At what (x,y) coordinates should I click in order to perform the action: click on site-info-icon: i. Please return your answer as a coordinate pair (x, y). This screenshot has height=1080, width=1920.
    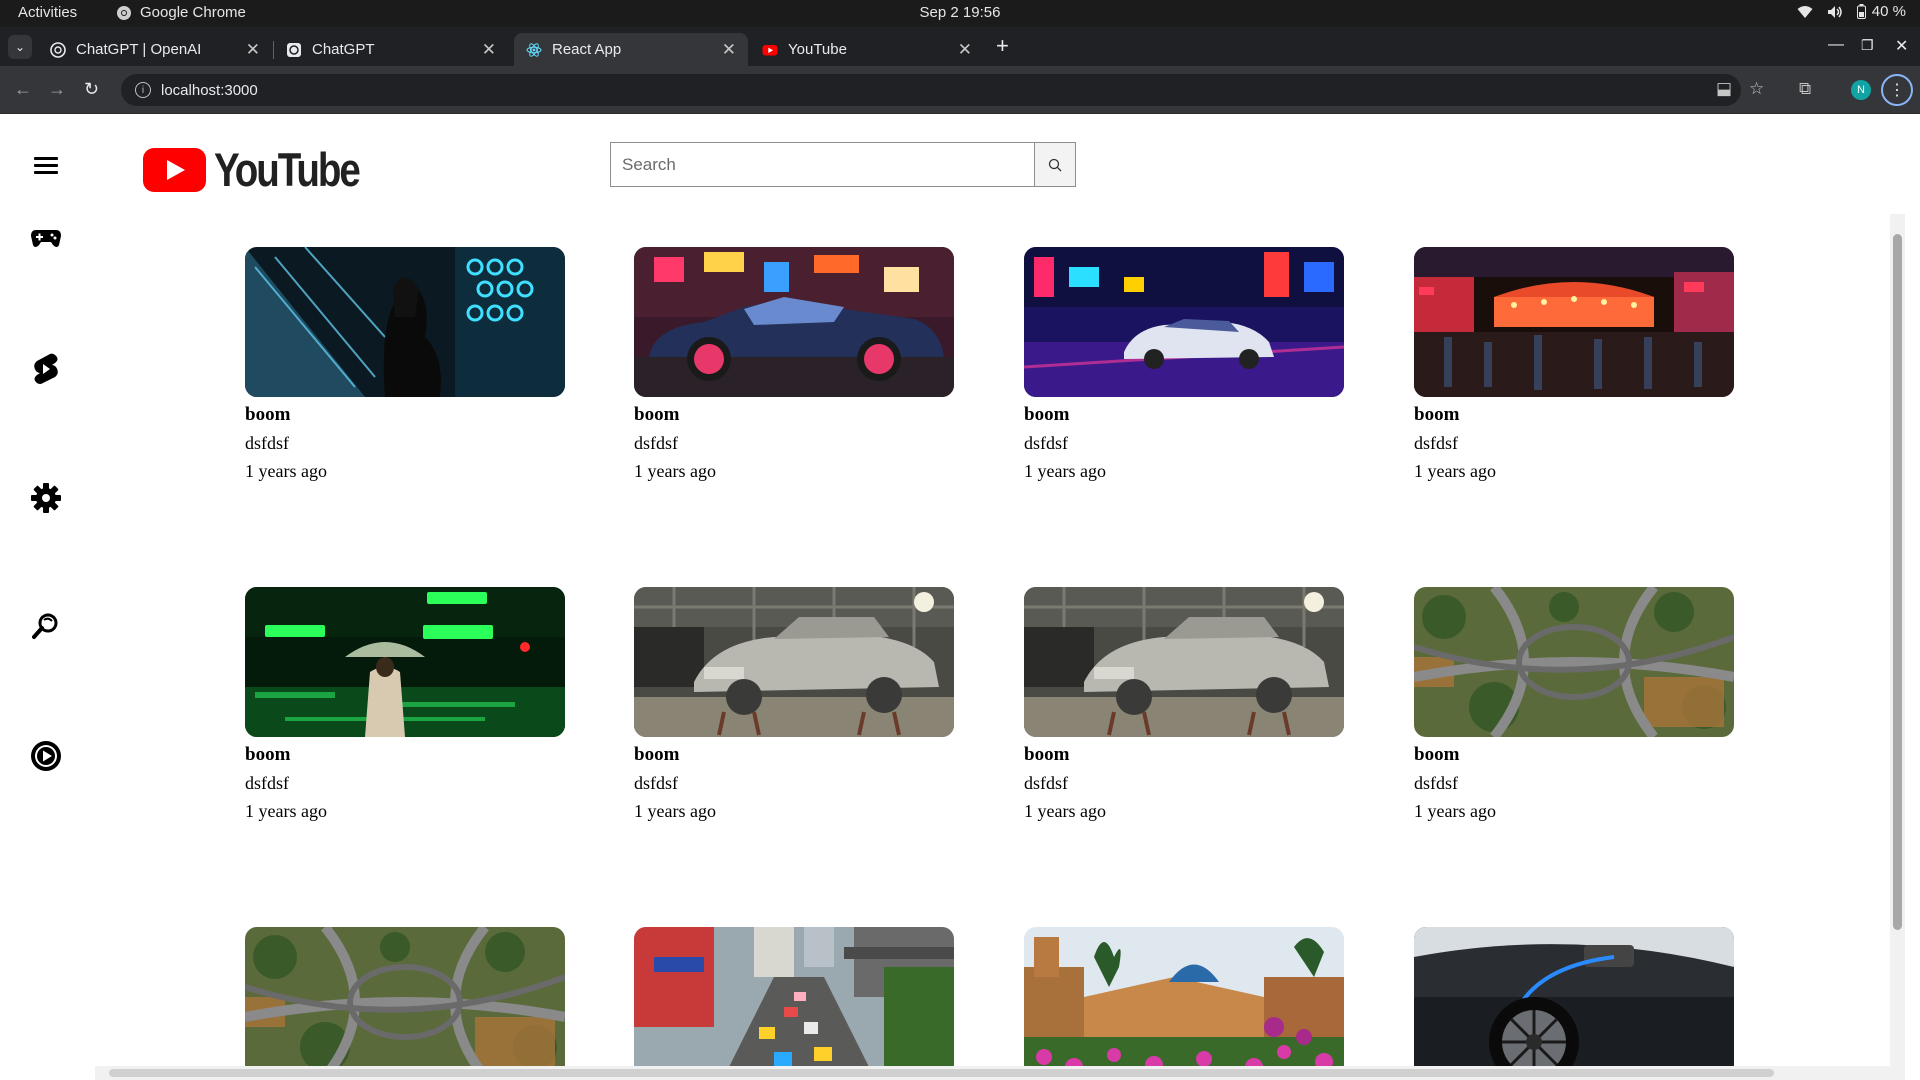
    Looking at the image, I should click on (143, 90).